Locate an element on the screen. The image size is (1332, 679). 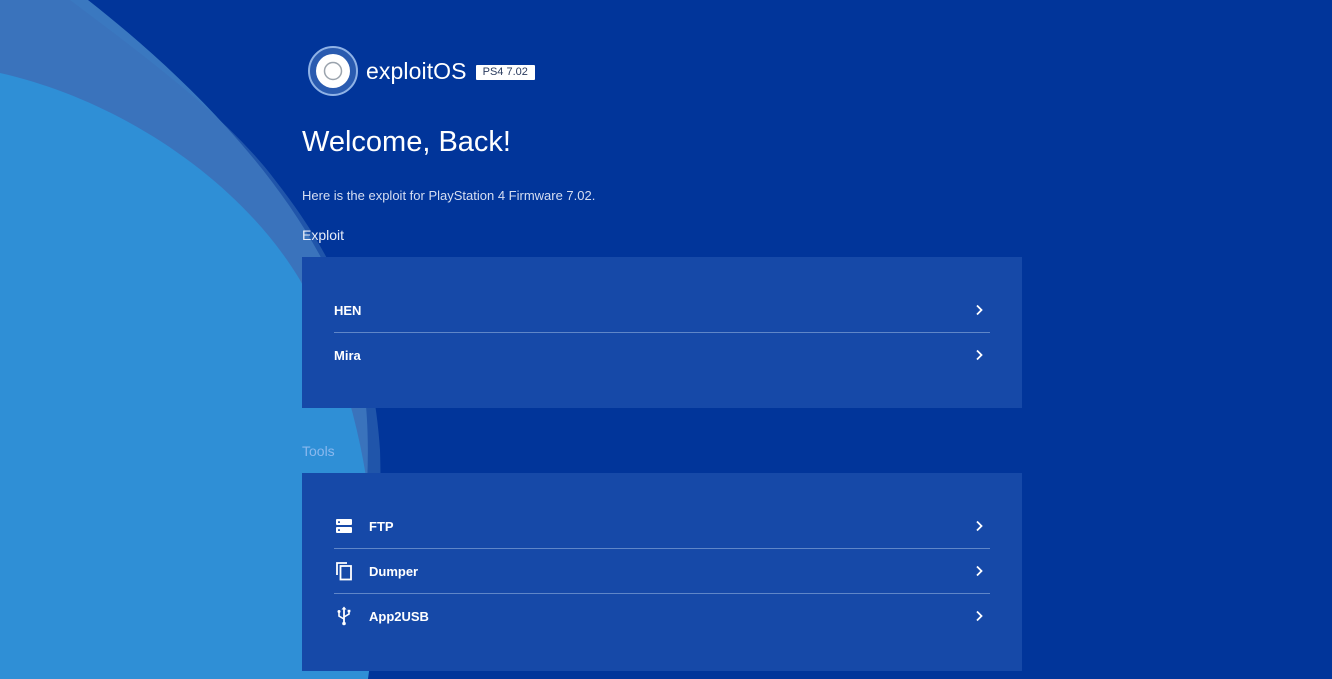
list-item-label: HEN is located at coordinates (348, 310).